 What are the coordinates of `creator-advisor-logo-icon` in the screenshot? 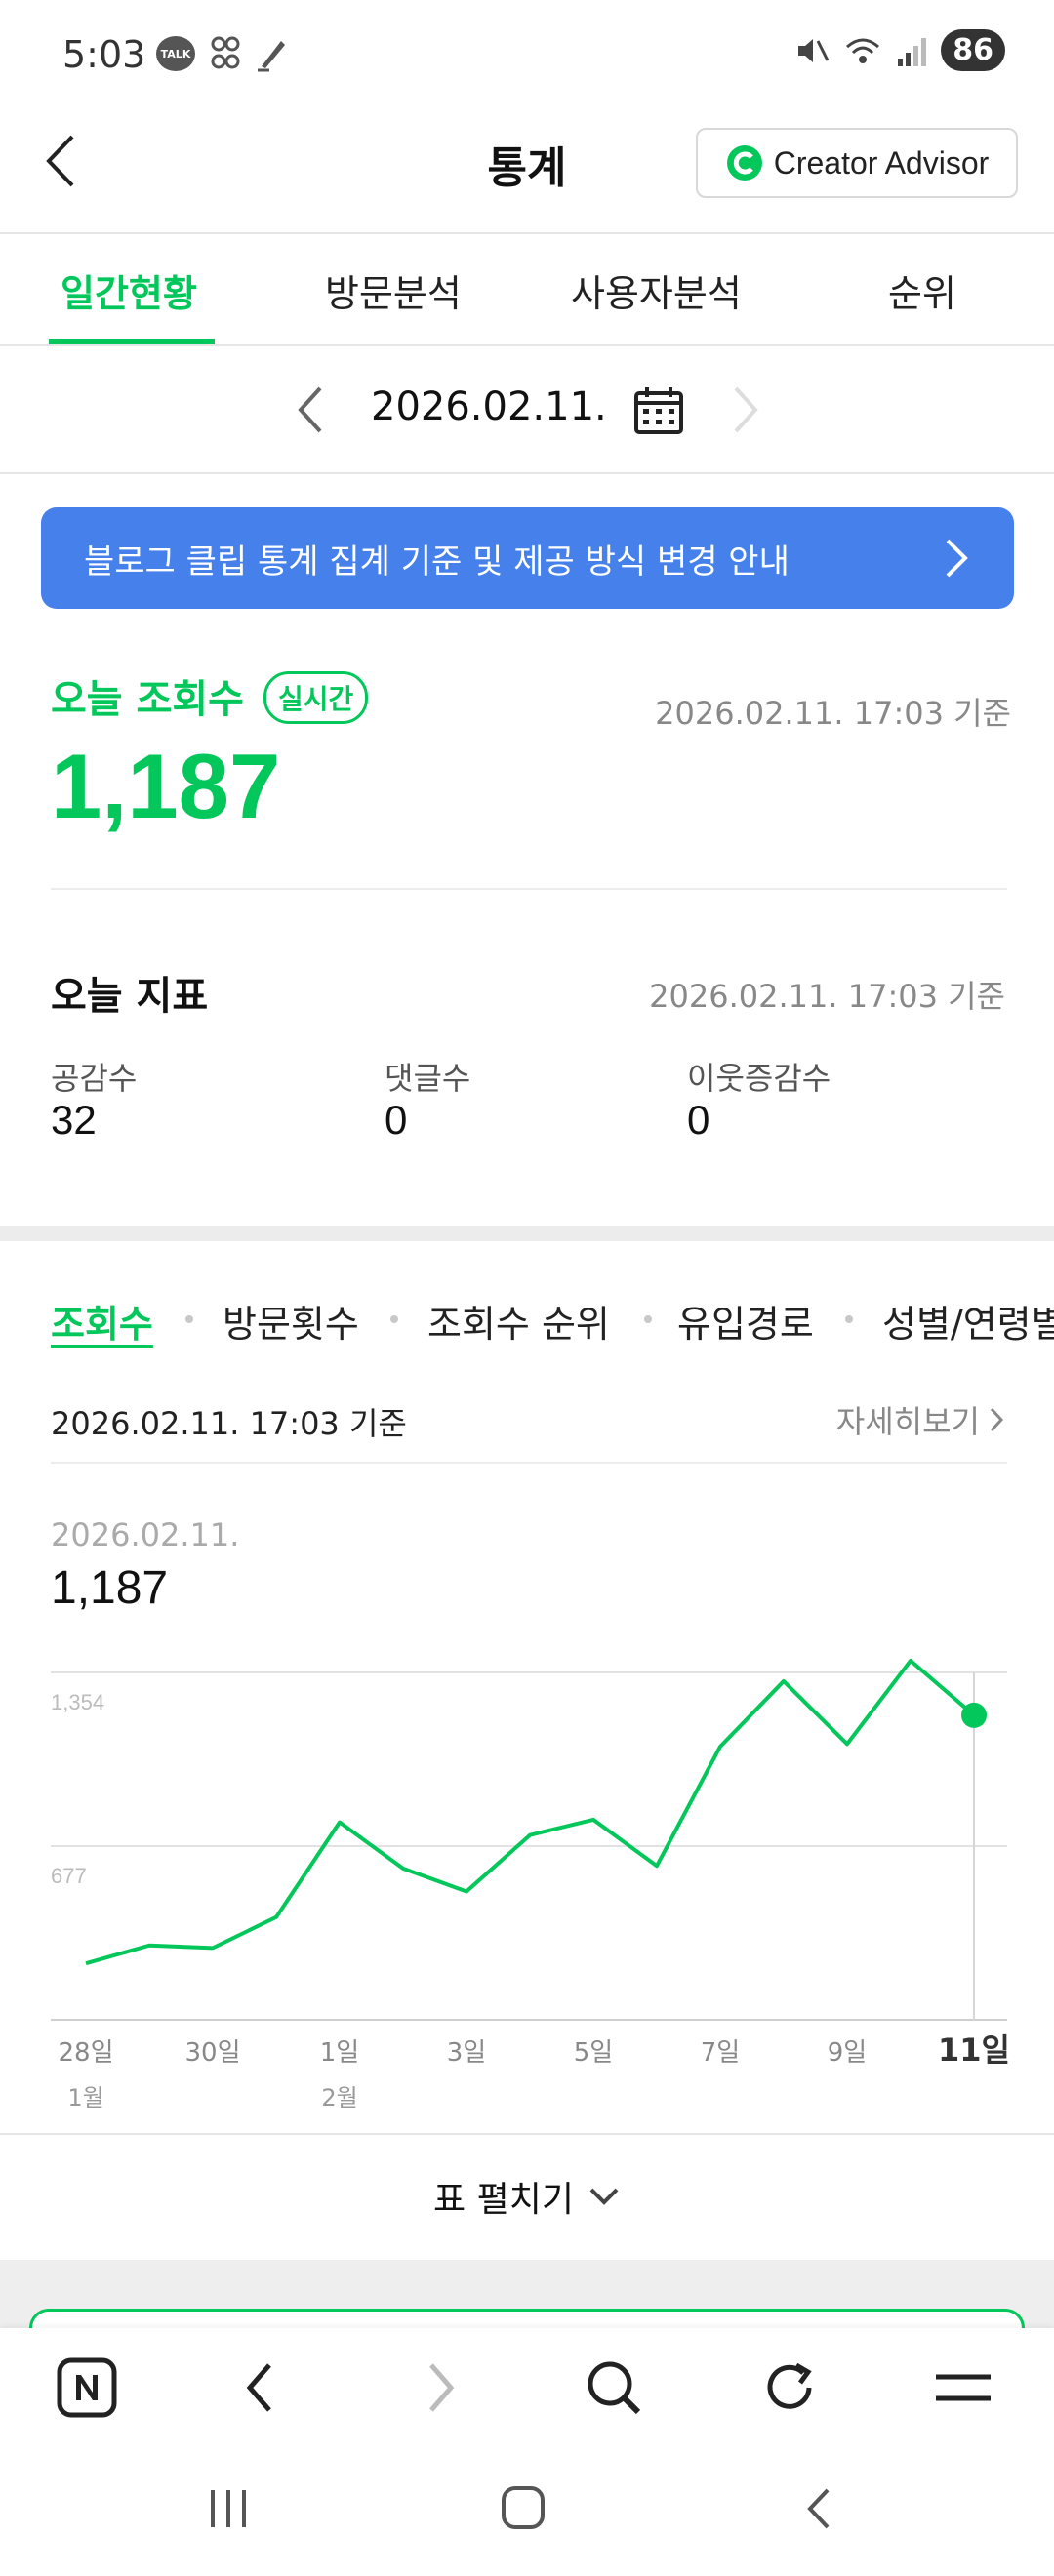 It's located at (744, 163).